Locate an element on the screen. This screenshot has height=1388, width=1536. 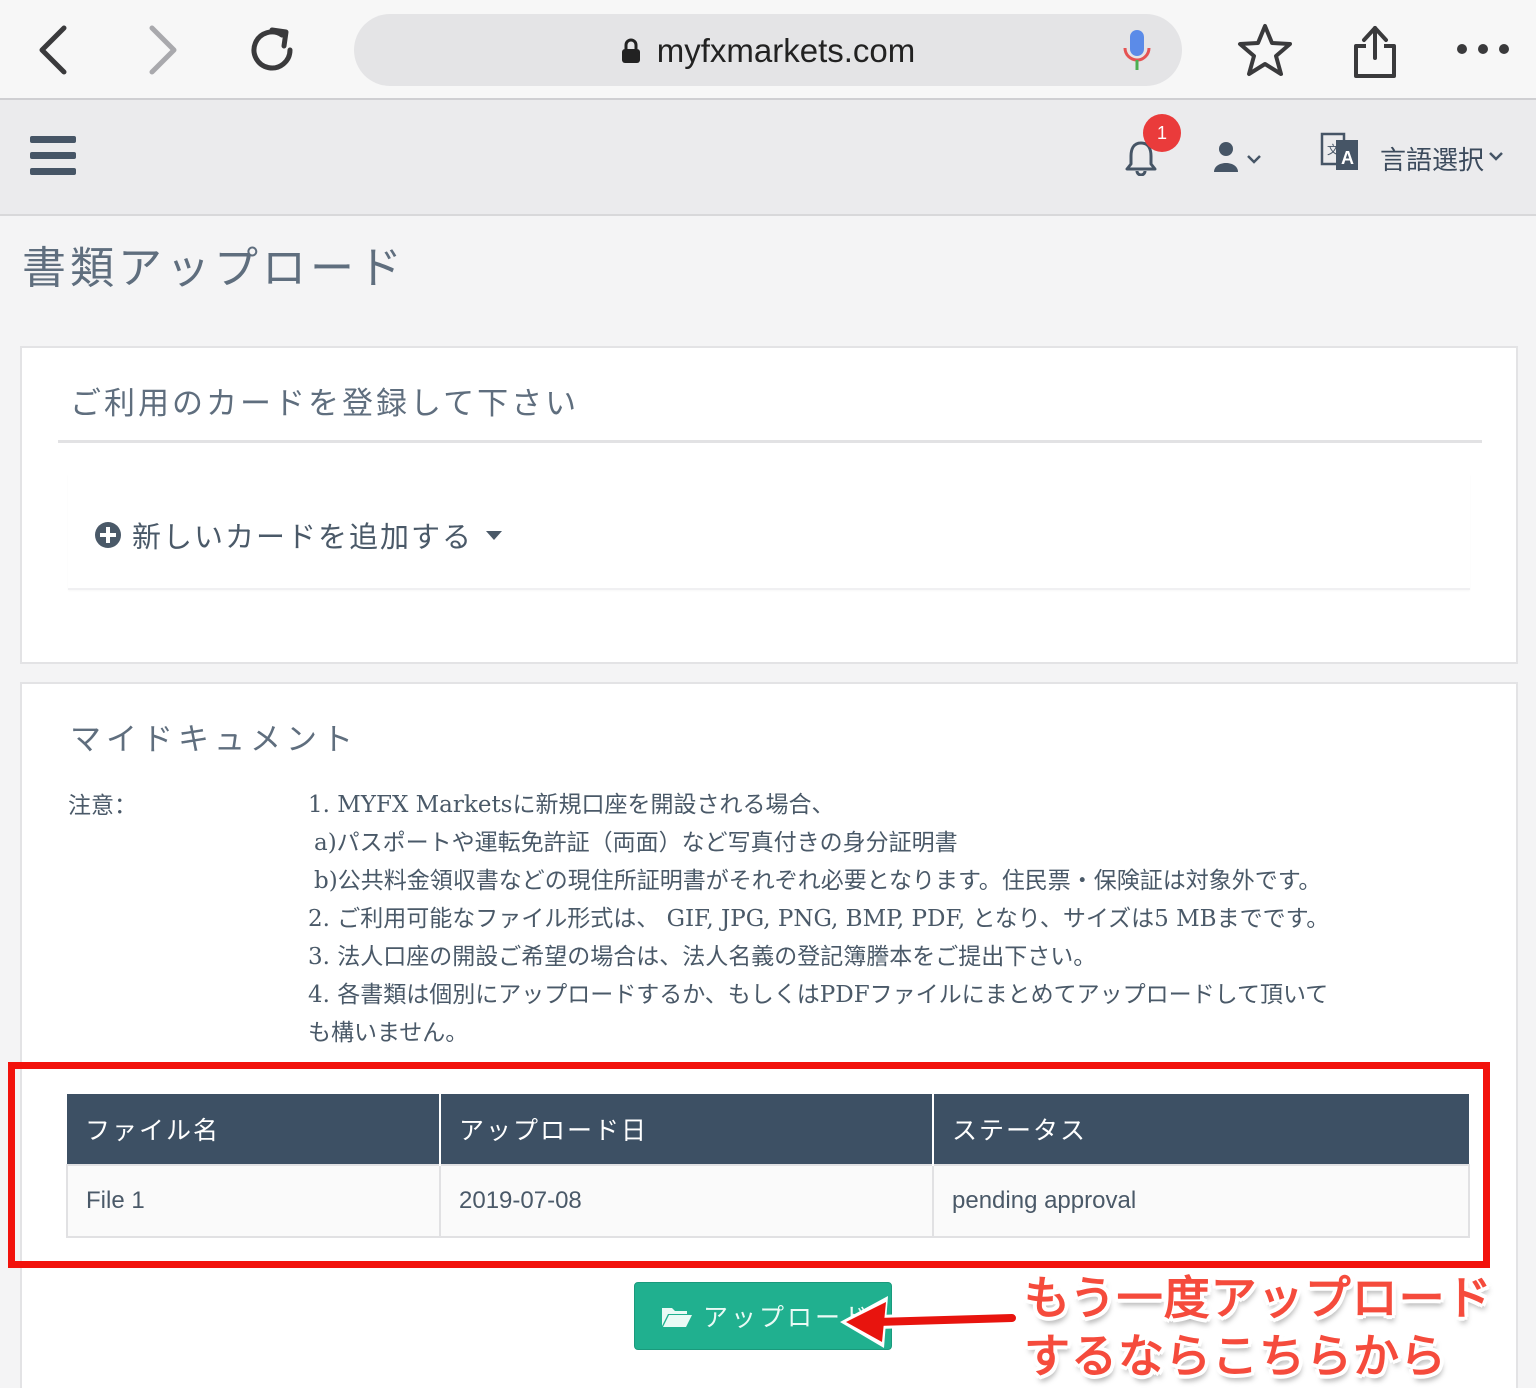
microphone-icon is located at coordinates (1137, 51).